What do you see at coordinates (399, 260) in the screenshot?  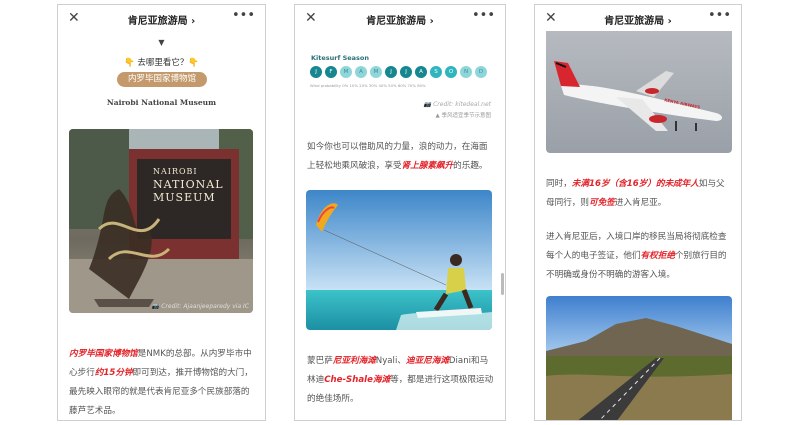 I see `kitesurf-photo` at bounding box center [399, 260].